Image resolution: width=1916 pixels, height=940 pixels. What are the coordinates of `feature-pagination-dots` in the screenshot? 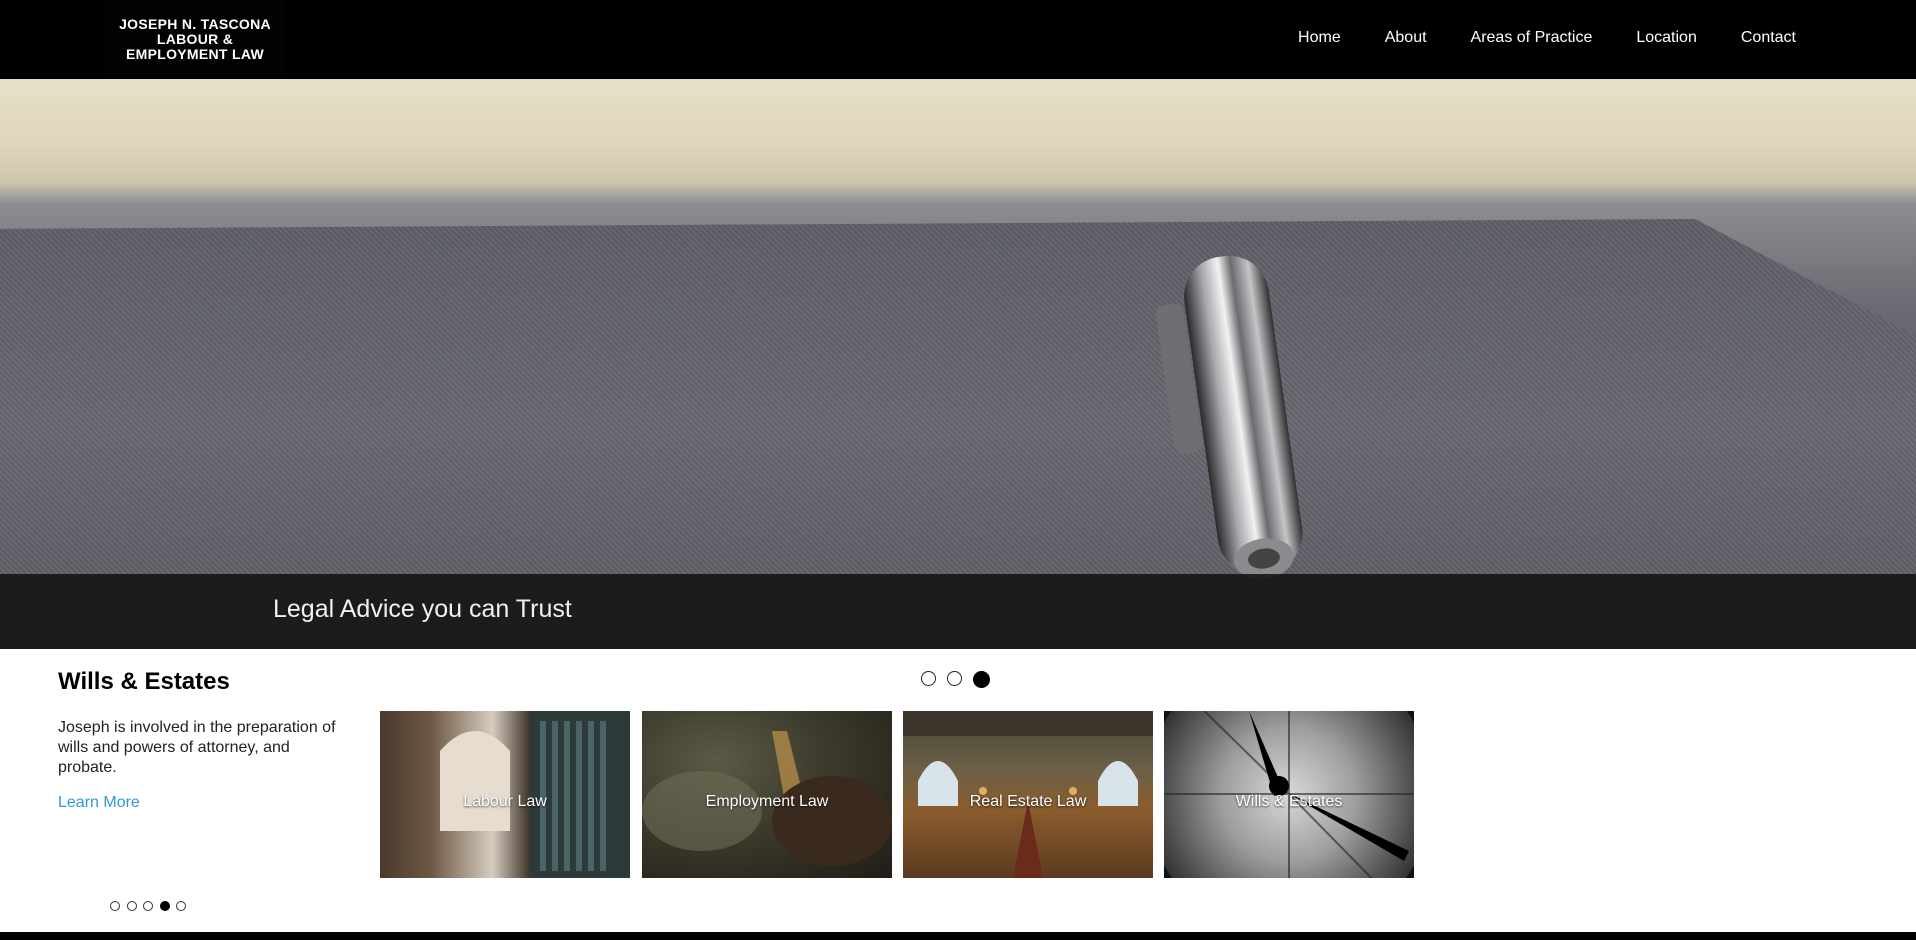 It's located at (151, 906).